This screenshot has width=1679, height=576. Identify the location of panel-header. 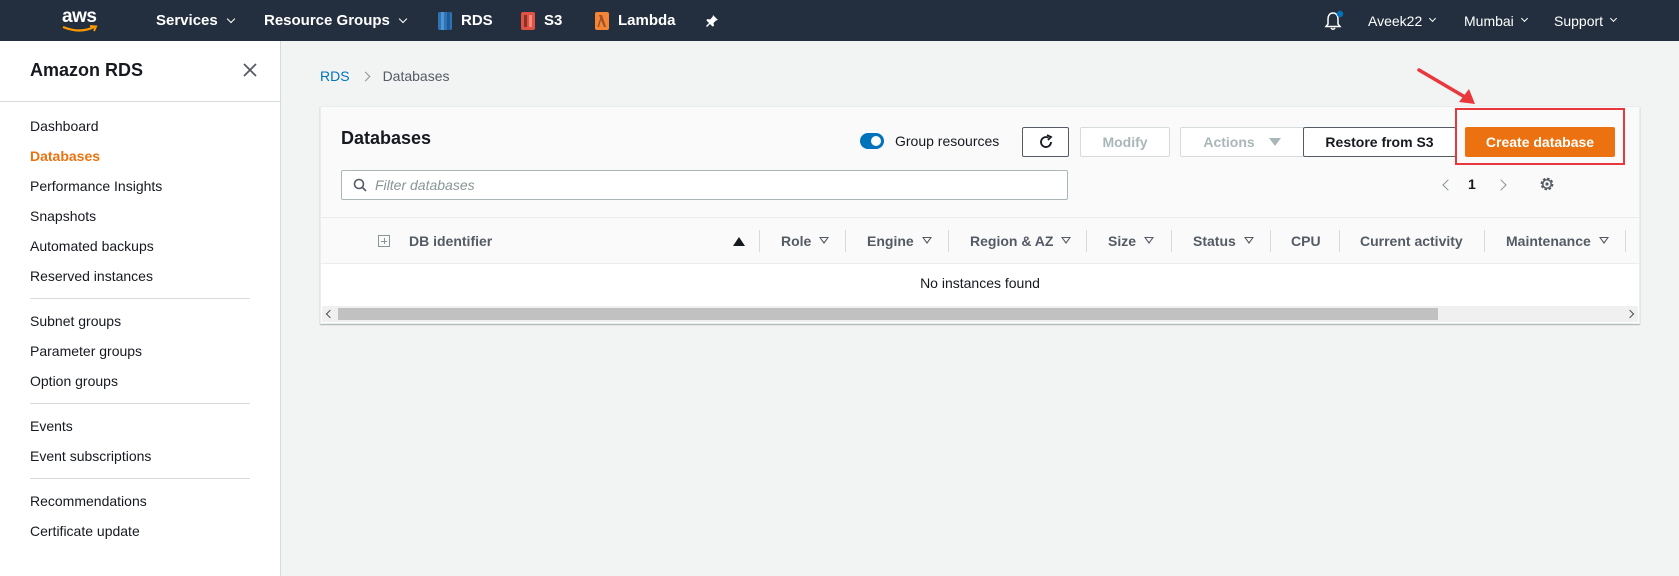
(980, 162).